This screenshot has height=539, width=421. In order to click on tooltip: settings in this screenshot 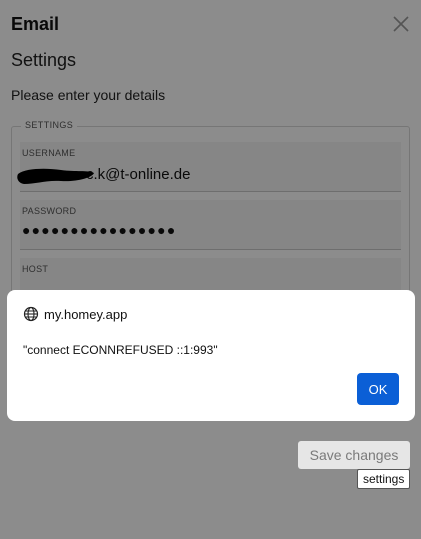, I will do `click(384, 479)`.